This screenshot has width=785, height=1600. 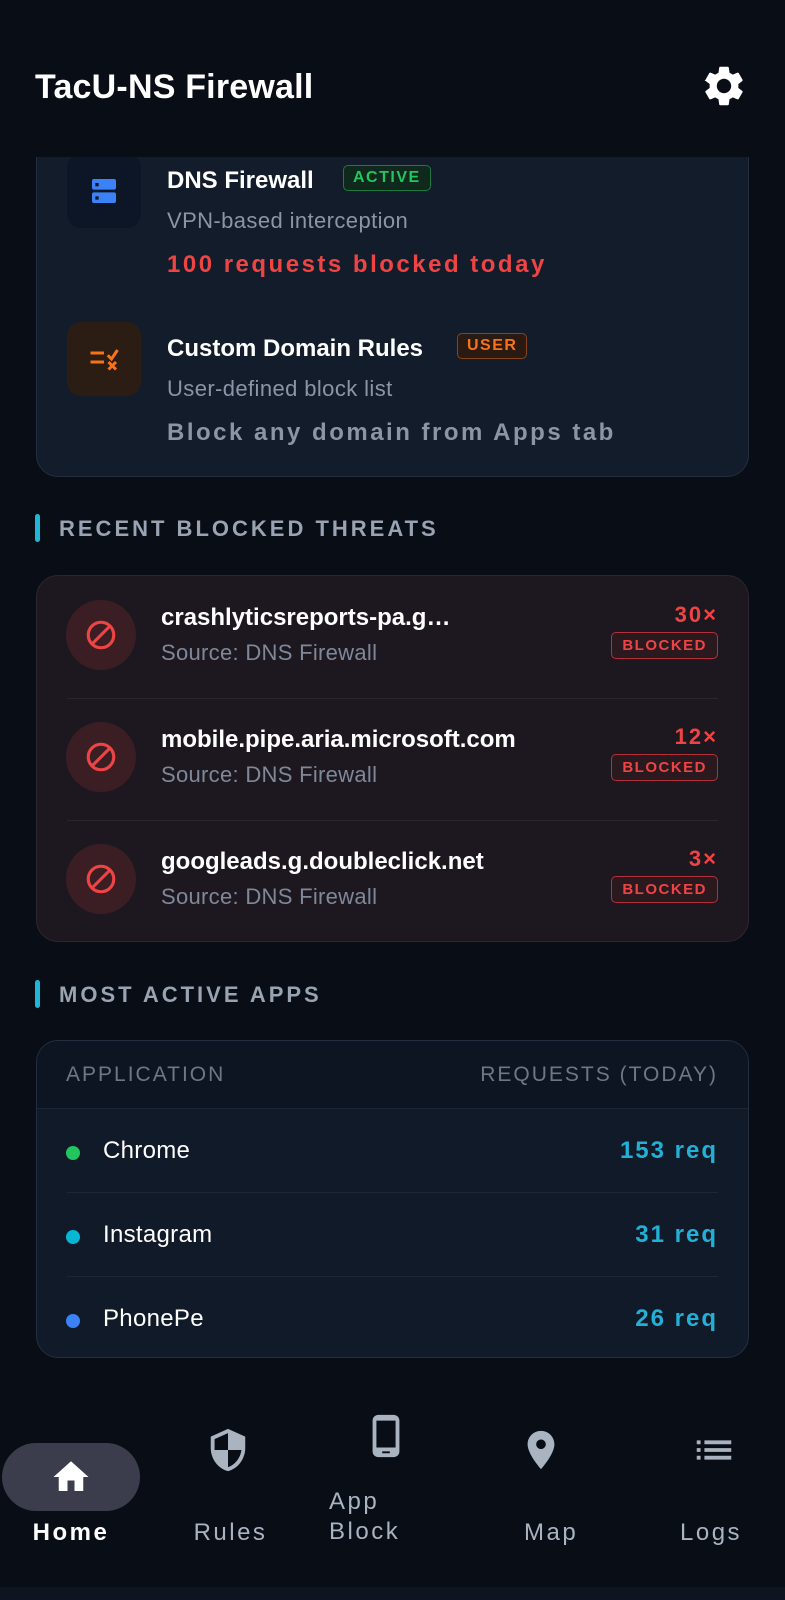 What do you see at coordinates (706, 1492) in the screenshot?
I see `nav-logs: Logs` at bounding box center [706, 1492].